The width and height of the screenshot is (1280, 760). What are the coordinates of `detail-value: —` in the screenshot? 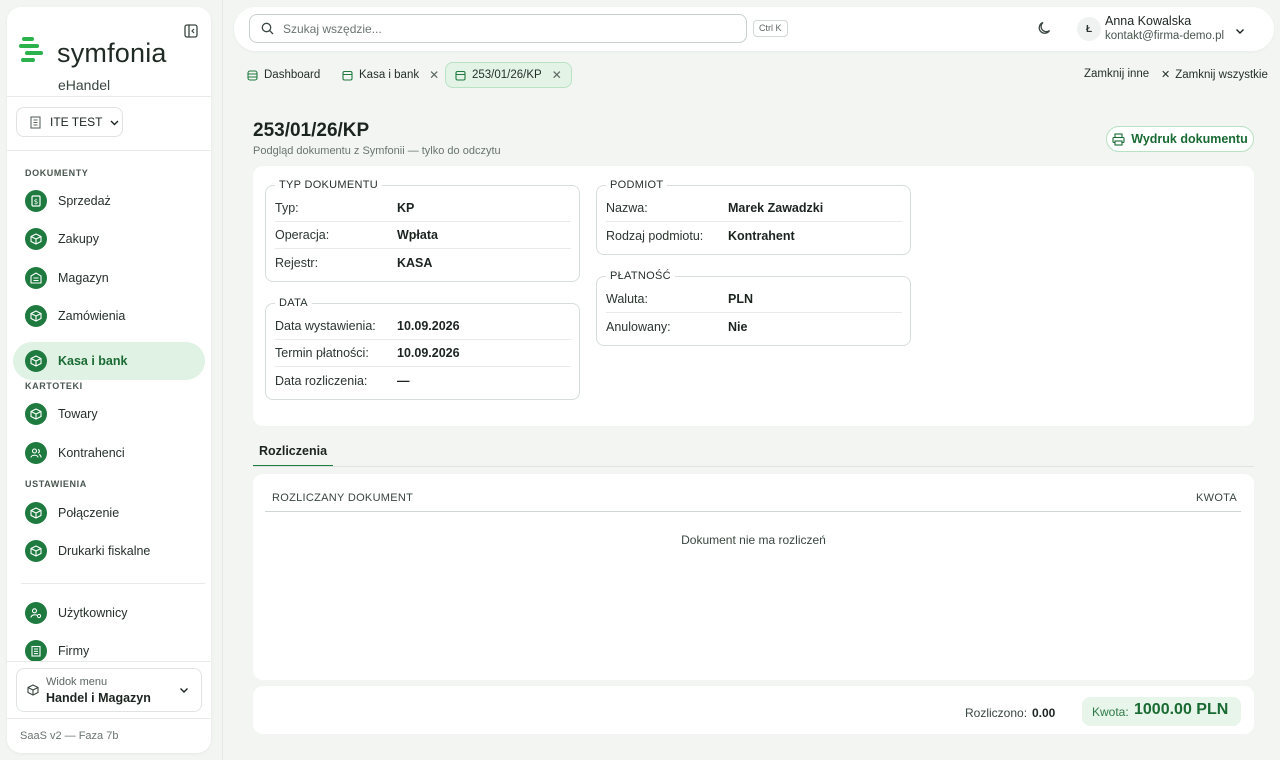 It's located at (403, 380).